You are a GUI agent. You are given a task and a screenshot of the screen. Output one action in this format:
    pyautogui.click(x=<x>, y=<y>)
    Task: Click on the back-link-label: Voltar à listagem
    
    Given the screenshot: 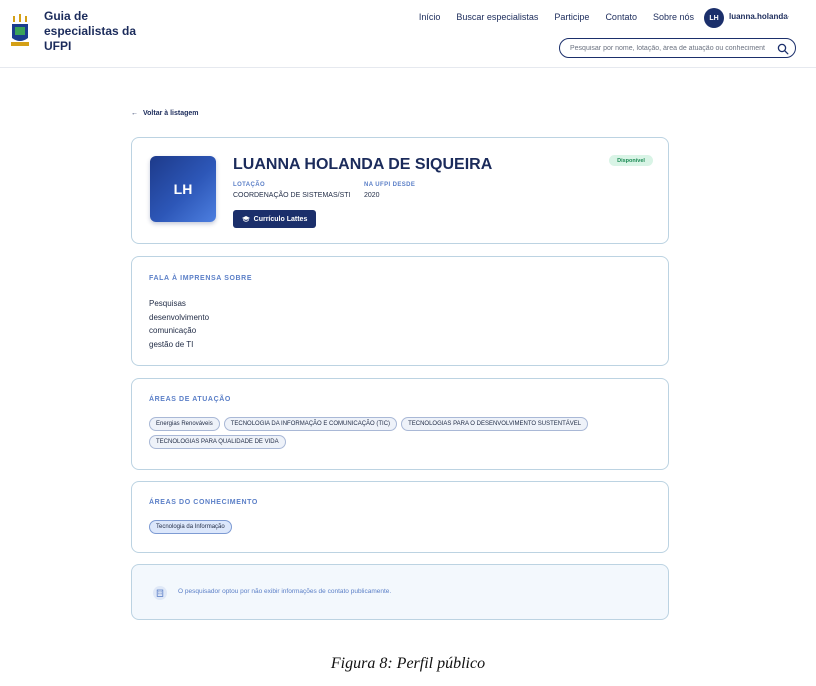 What is the action you would take?
    pyautogui.click(x=171, y=113)
    